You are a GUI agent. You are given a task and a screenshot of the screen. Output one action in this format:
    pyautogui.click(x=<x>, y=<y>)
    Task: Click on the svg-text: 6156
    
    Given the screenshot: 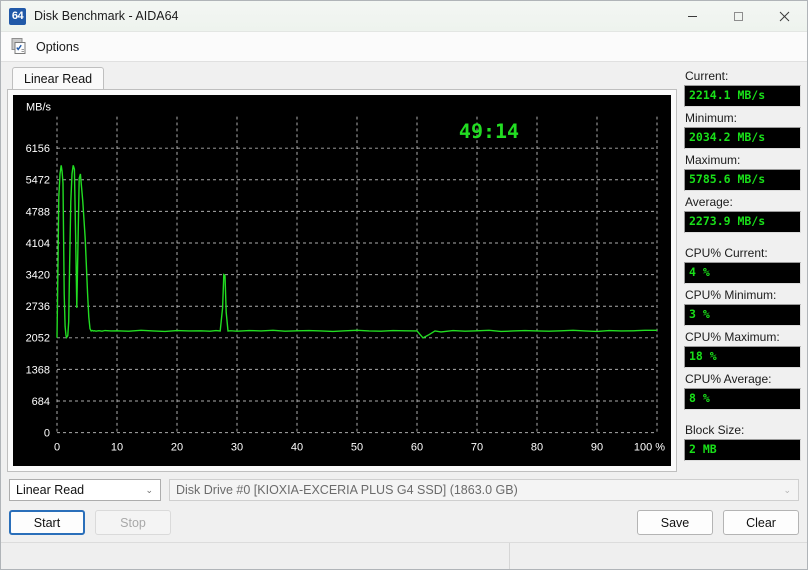 What is the action you would take?
    pyautogui.click(x=38, y=149)
    